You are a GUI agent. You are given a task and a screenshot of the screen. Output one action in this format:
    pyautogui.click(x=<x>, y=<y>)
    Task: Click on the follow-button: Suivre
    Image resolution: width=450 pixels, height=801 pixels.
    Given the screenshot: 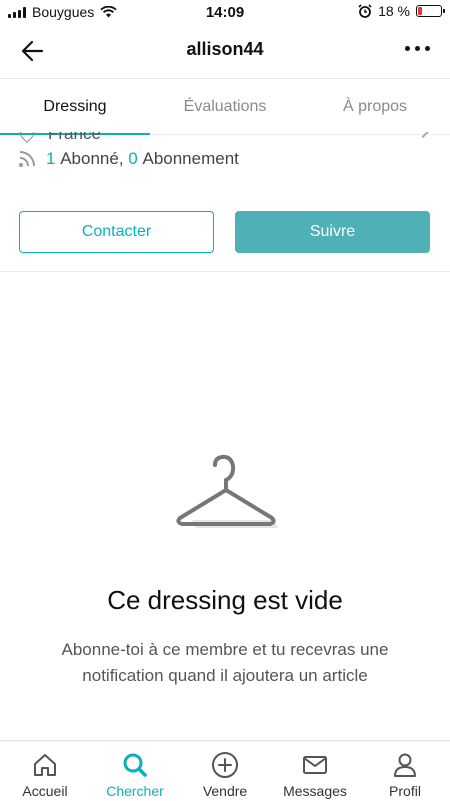 What is the action you would take?
    pyautogui.click(x=332, y=232)
    